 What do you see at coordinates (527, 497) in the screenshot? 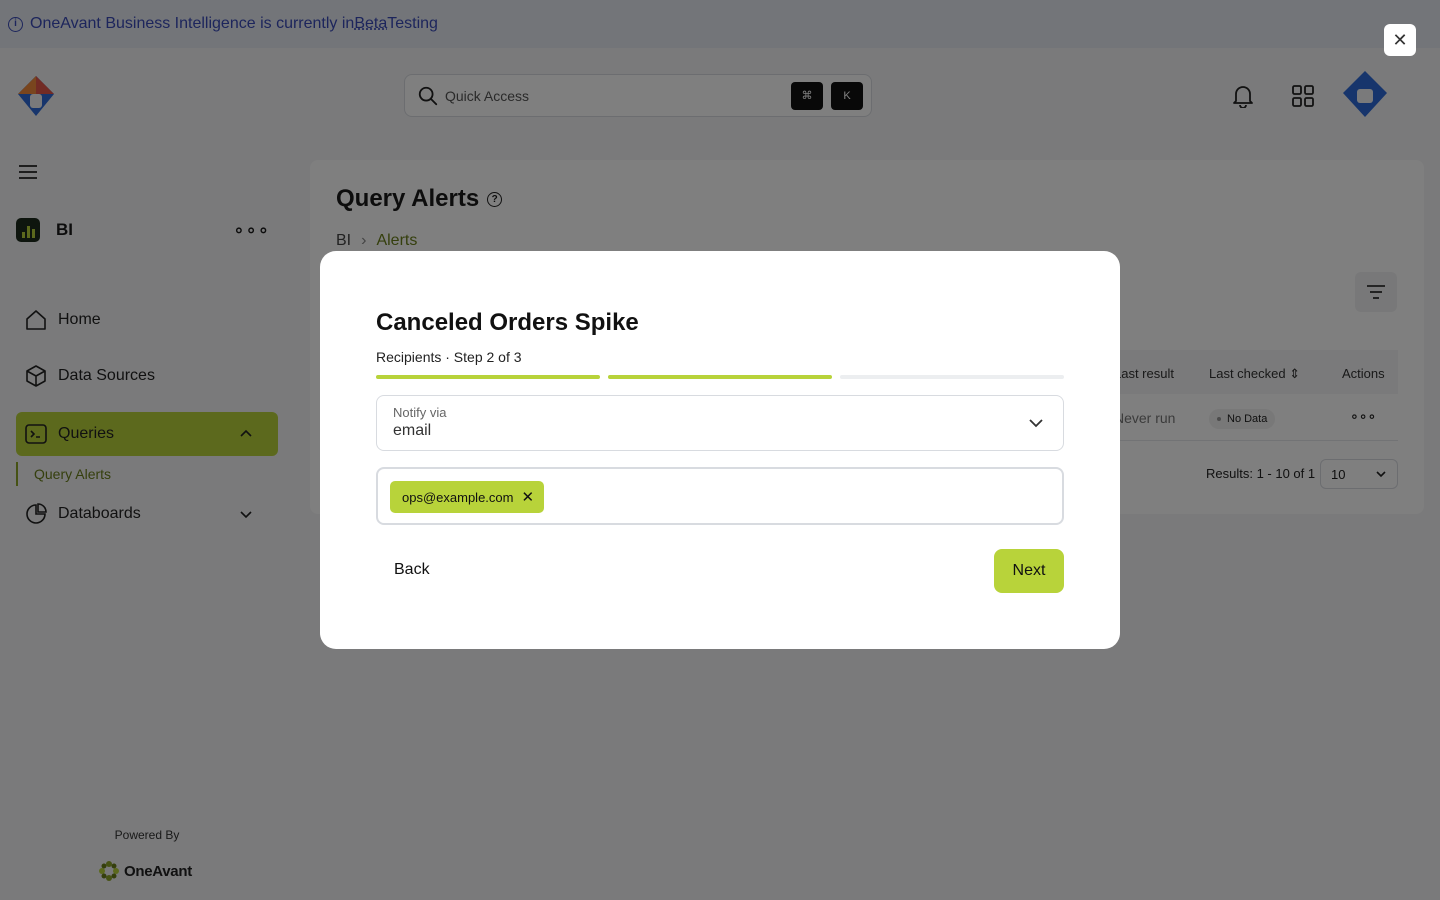
I see `remove-recipient-icon: ✕` at bounding box center [527, 497].